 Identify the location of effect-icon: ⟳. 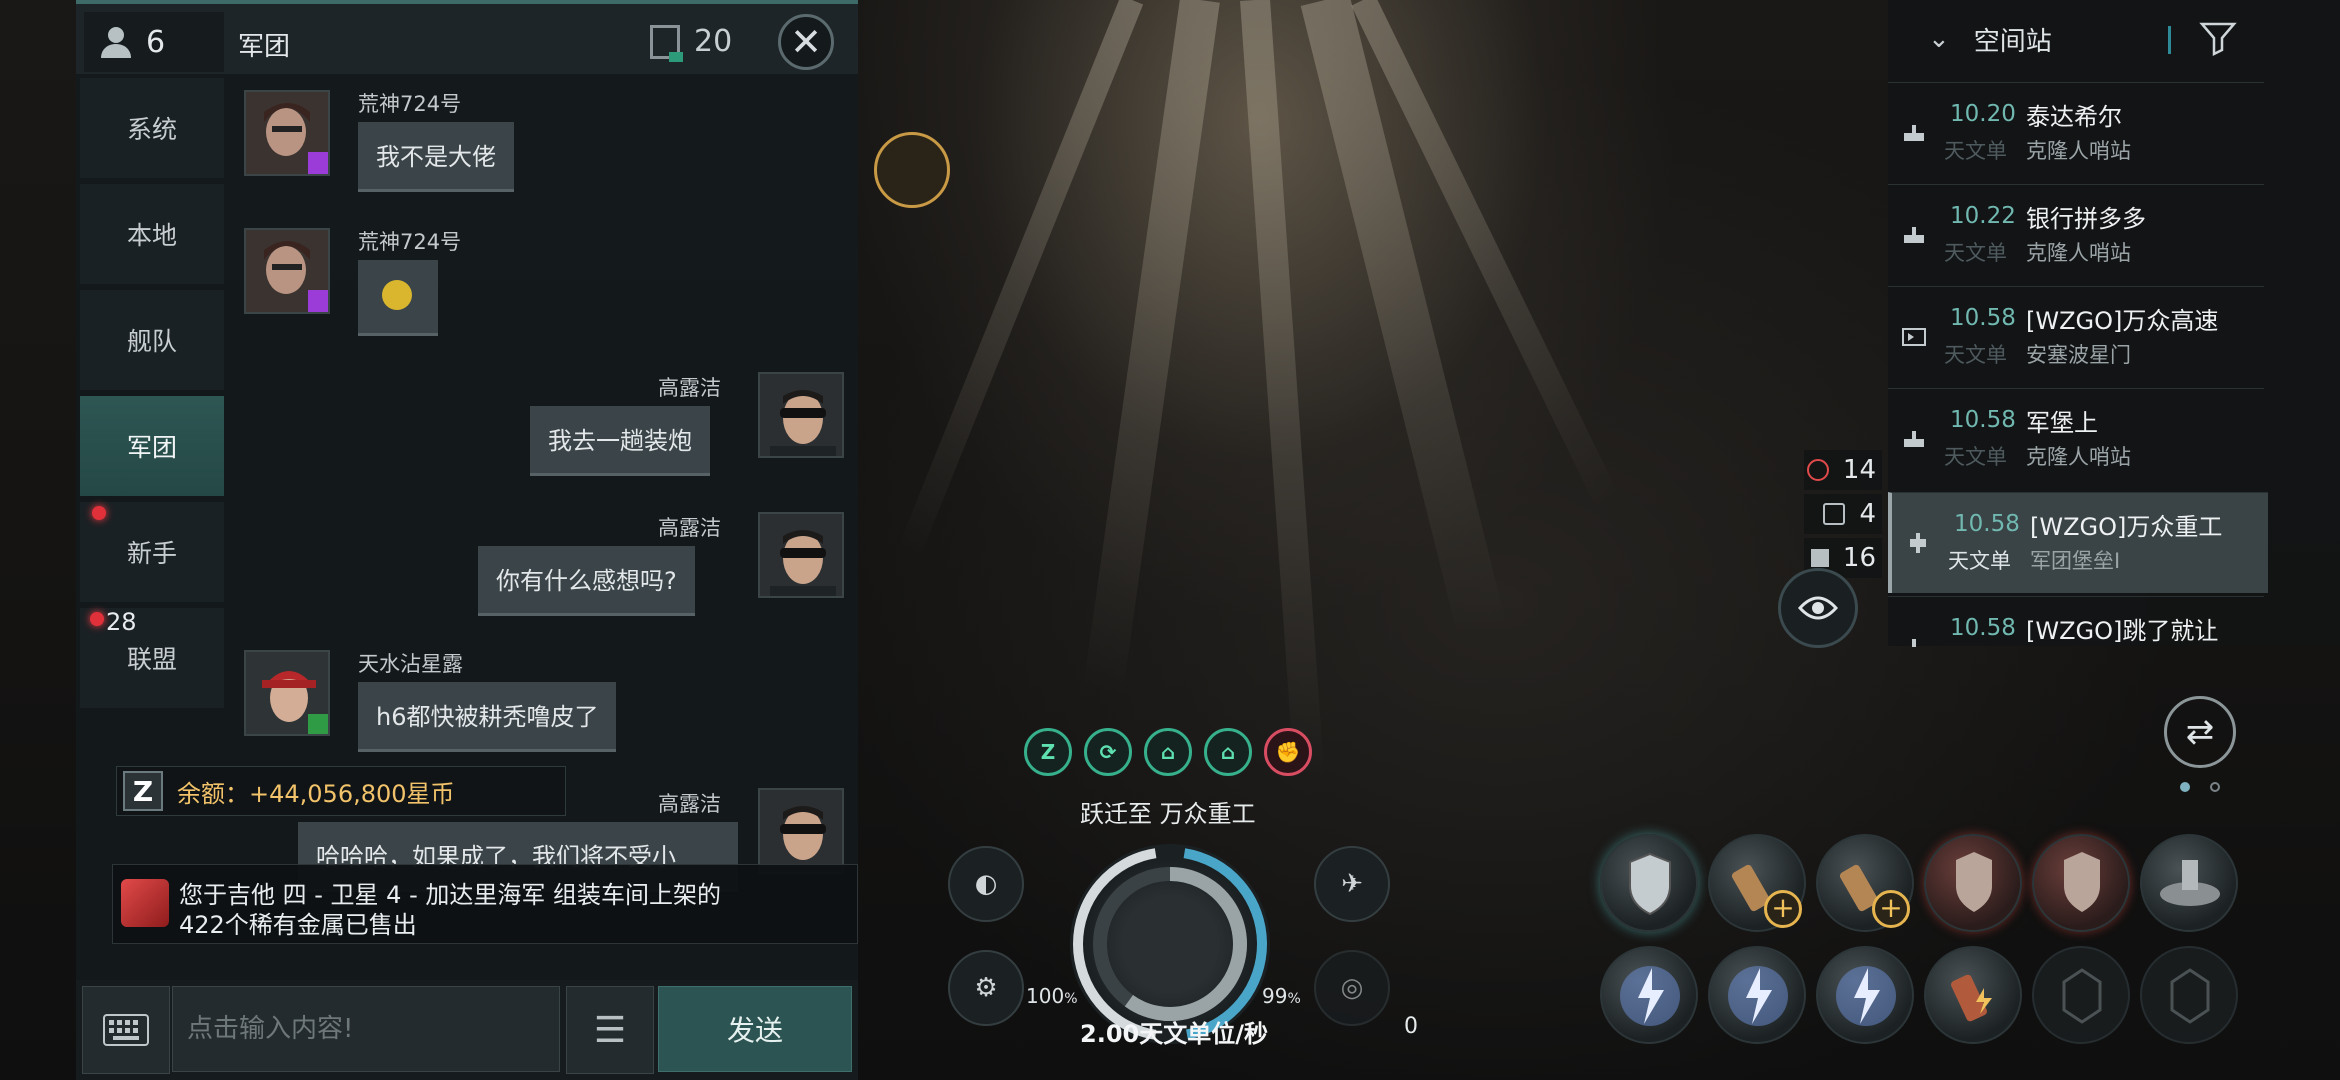
(1108, 752).